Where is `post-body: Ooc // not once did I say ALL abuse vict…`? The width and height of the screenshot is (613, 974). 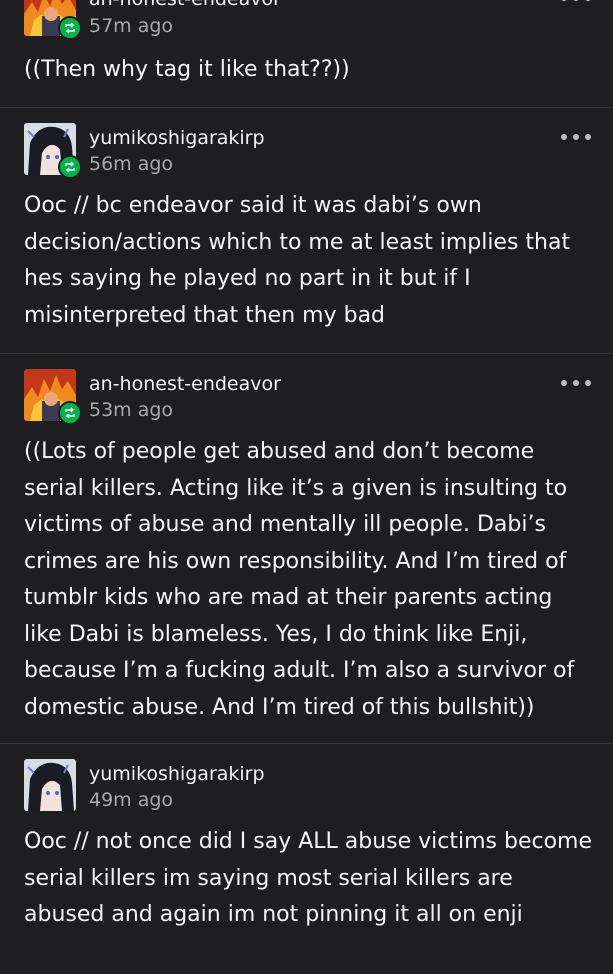
post-body: Ooc // not once did I say ALL abuse vict… is located at coordinates (308, 878).